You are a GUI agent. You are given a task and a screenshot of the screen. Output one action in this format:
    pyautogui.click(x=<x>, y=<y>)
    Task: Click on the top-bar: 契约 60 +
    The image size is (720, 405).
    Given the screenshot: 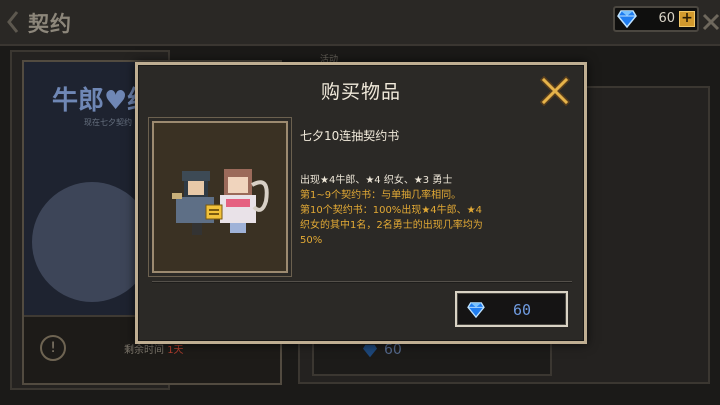 What is the action you would take?
    pyautogui.click(x=360, y=23)
    